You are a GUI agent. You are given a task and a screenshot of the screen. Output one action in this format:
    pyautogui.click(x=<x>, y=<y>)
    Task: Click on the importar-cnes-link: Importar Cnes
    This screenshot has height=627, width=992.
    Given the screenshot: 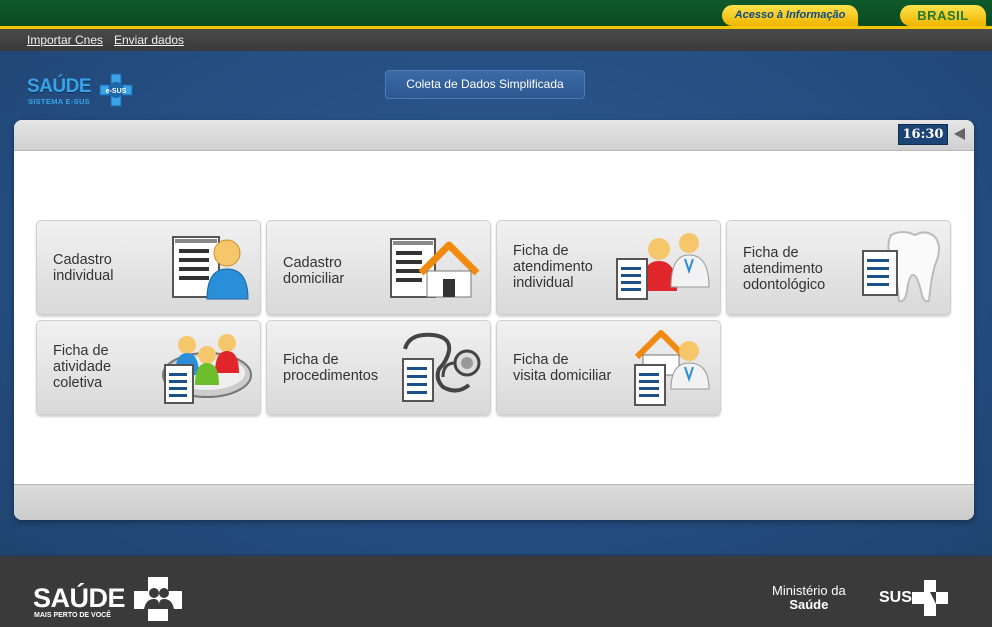 What is the action you would take?
    pyautogui.click(x=65, y=40)
    